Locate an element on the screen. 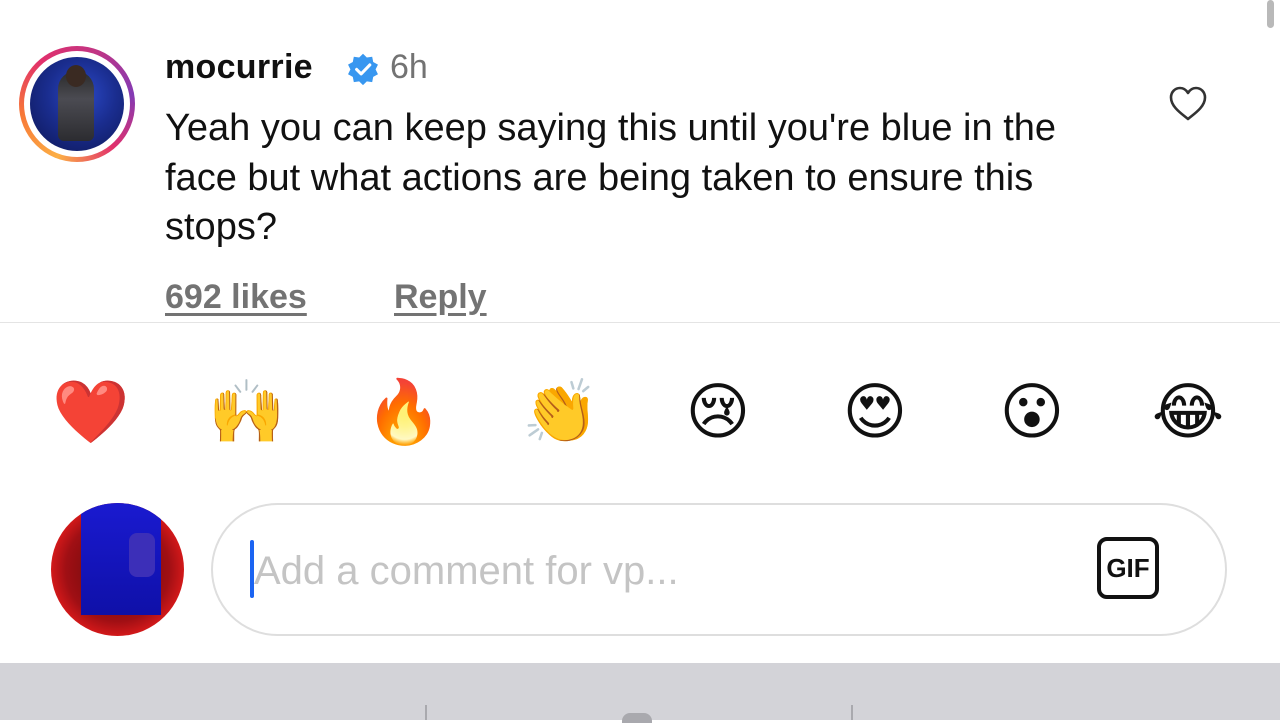  my-avatar-shape-detail is located at coordinates (142, 555).